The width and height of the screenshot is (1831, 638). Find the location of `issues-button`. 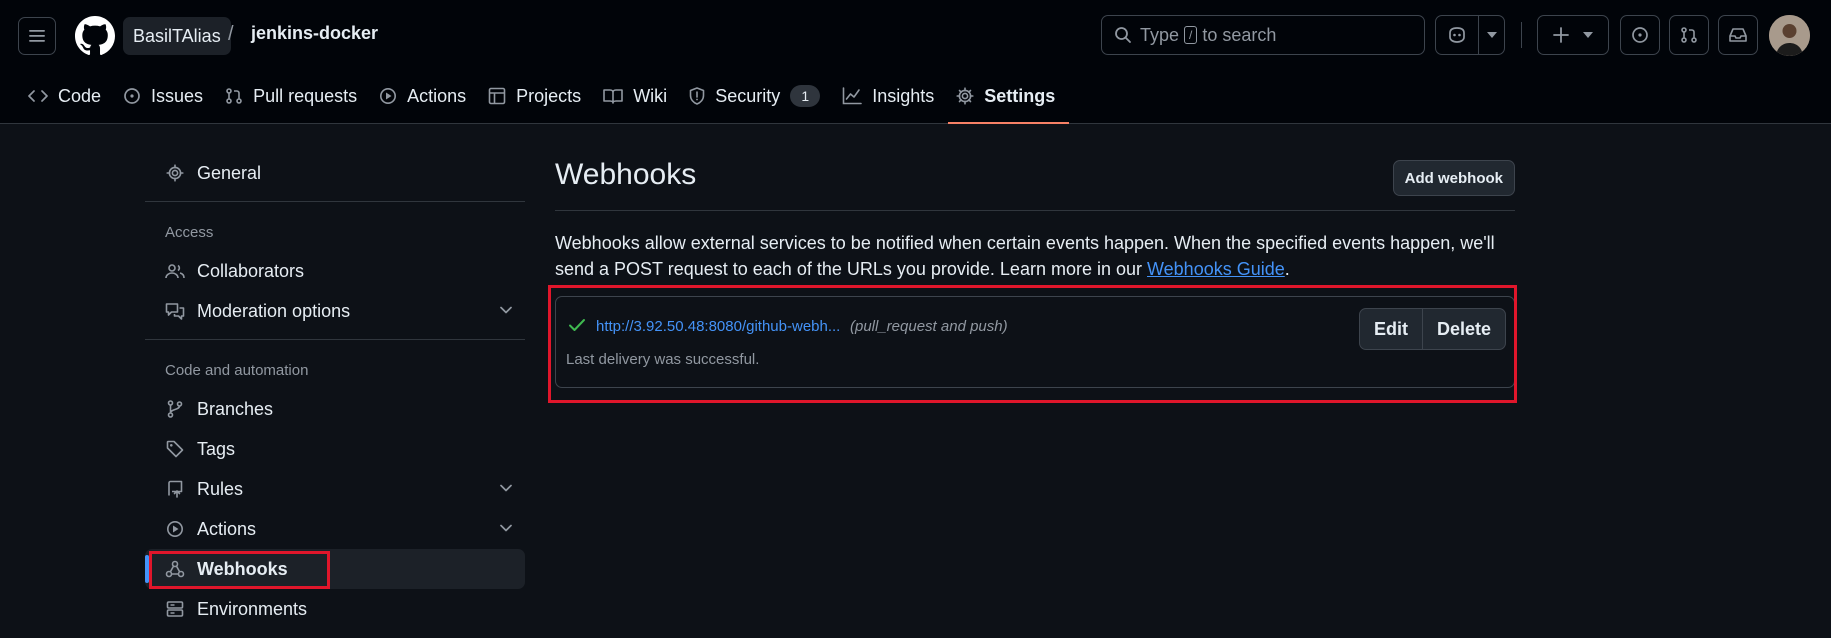

issues-button is located at coordinates (1640, 35).